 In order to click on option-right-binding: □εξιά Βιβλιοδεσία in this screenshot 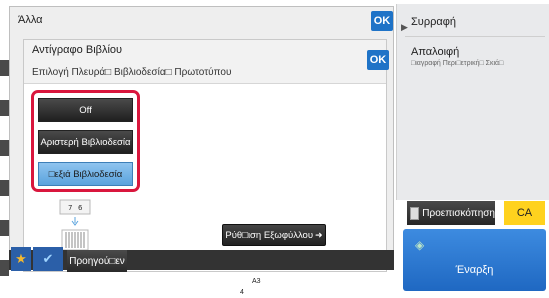, I will do `click(85, 174)`.